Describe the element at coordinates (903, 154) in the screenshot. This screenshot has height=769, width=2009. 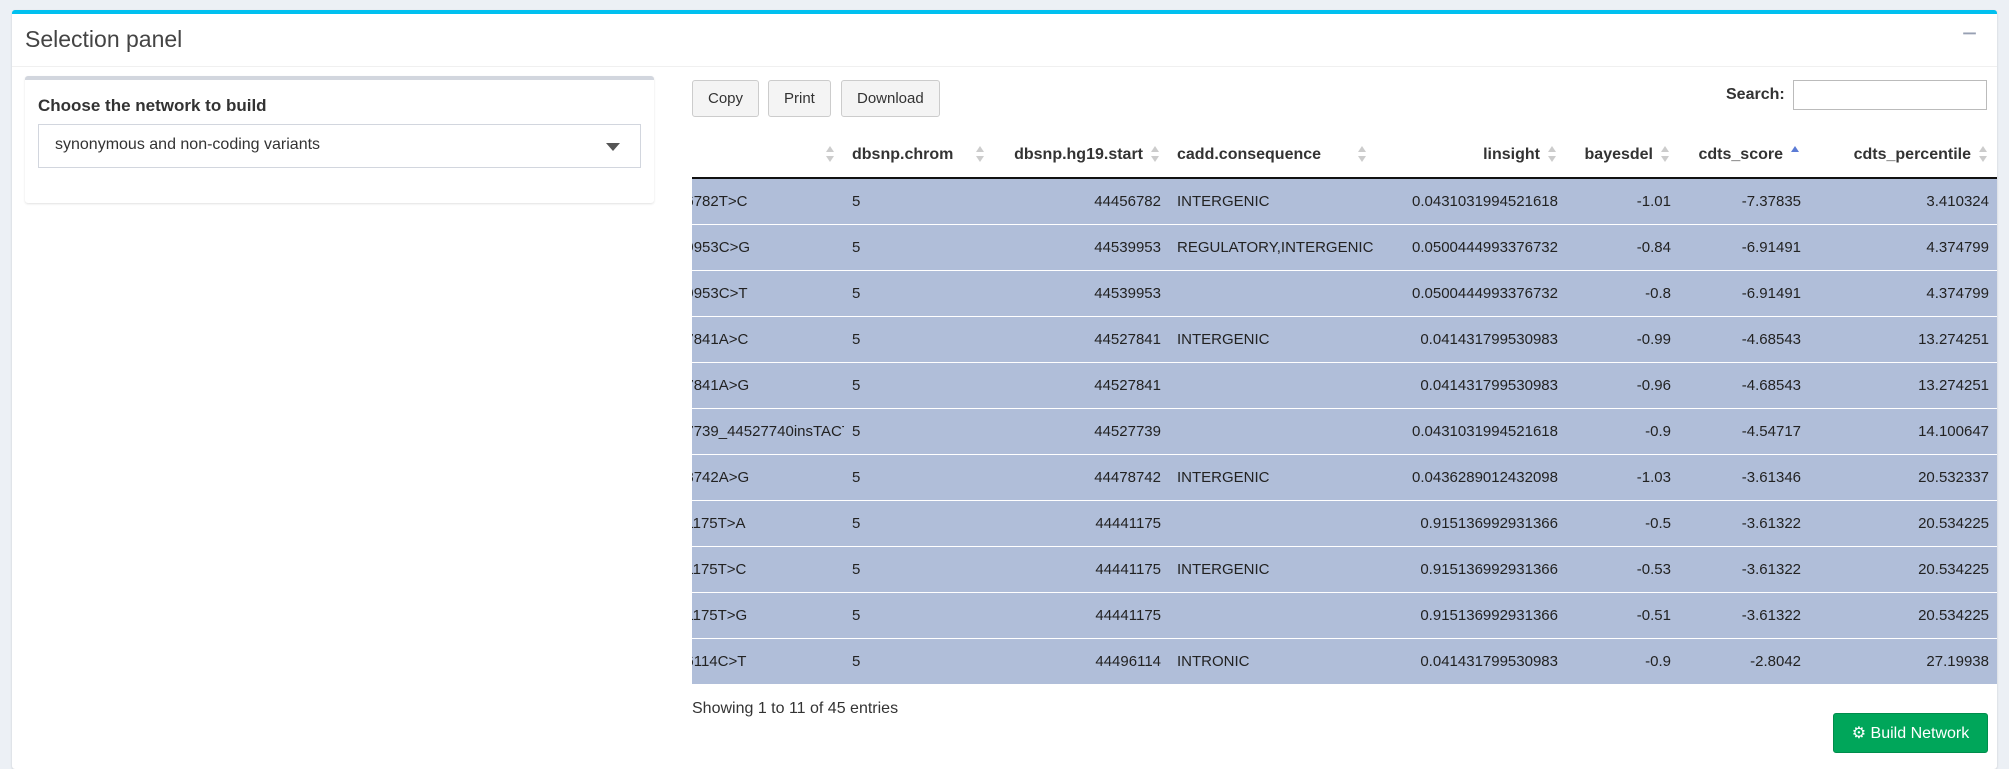
I see `column-header-label: dbsnp.chrom` at that location.